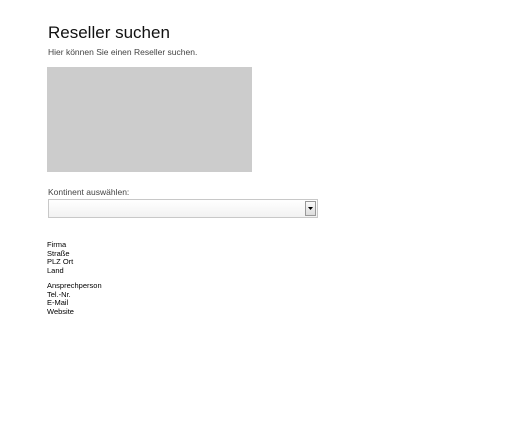 Image resolution: width=530 pixels, height=426 pixels. I want to click on field-website: Website, so click(60, 311).